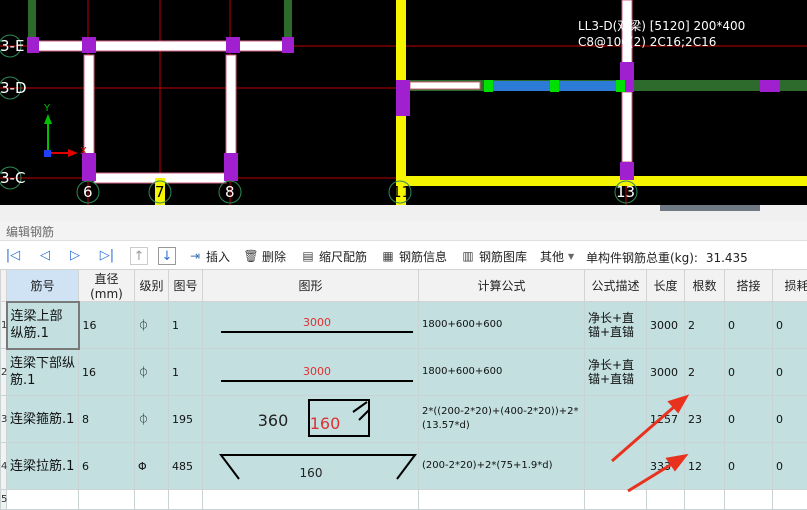 This screenshot has height=510, width=807. Describe the element at coordinates (705, 286) in the screenshot. I see `header-count: 根数` at that location.